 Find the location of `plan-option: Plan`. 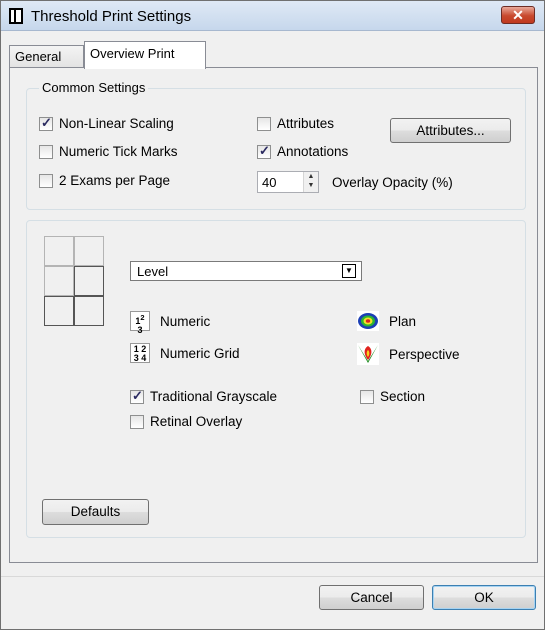

plan-option: Plan is located at coordinates (386, 321).